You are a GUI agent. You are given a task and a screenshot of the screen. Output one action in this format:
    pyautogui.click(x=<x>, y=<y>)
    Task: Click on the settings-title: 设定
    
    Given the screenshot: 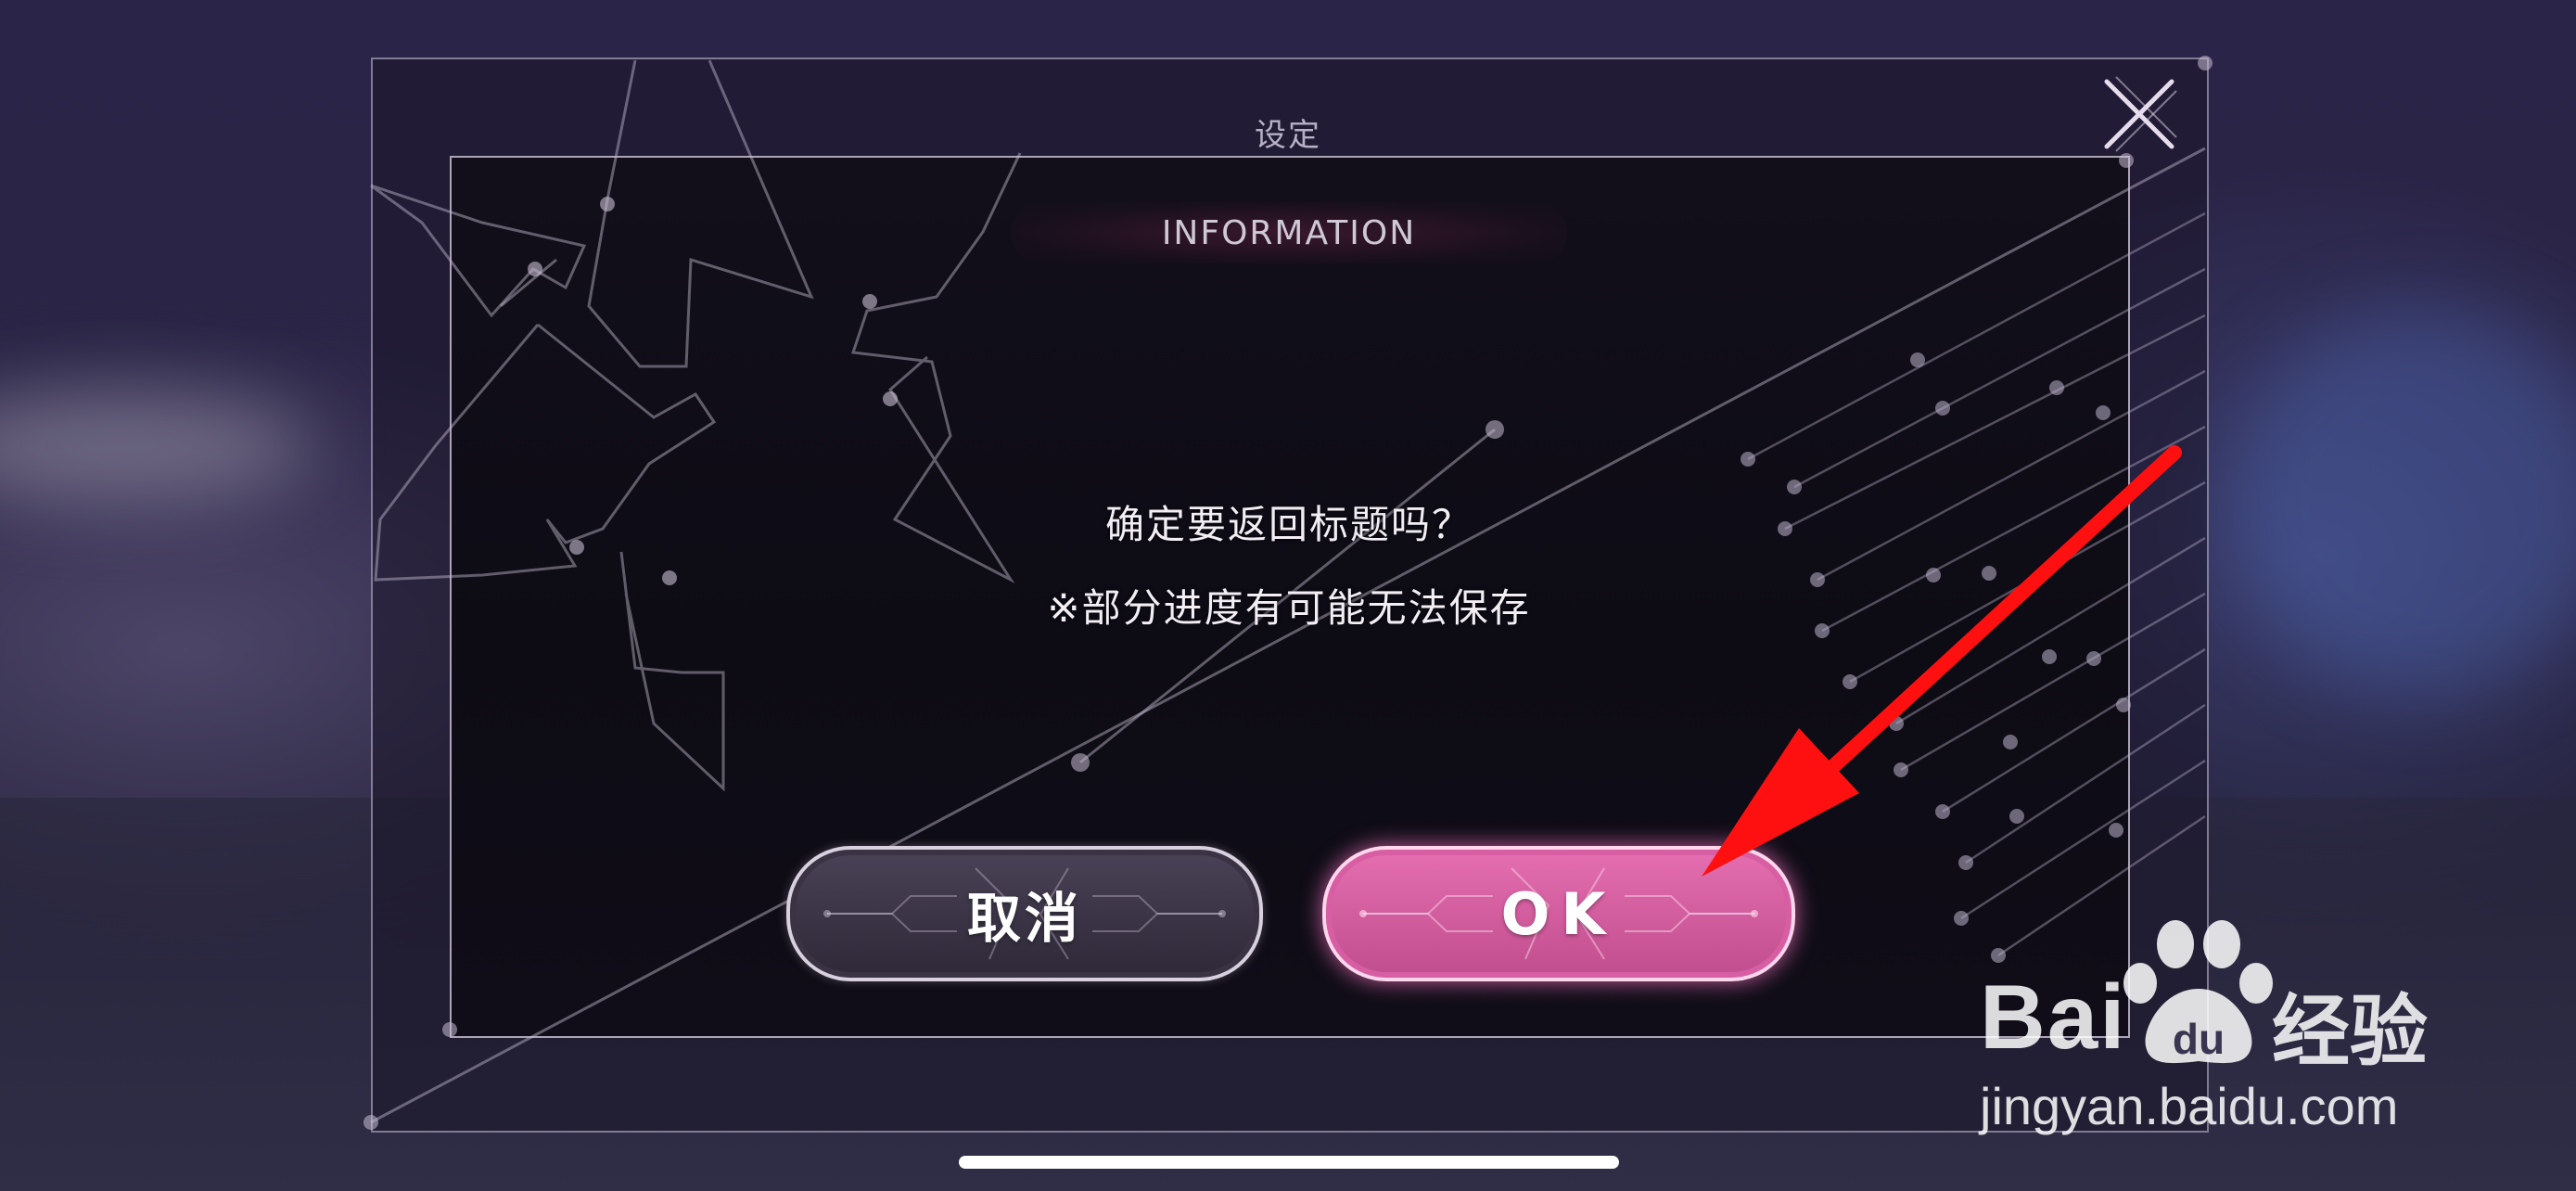 What is the action you would take?
    pyautogui.click(x=1288, y=135)
    